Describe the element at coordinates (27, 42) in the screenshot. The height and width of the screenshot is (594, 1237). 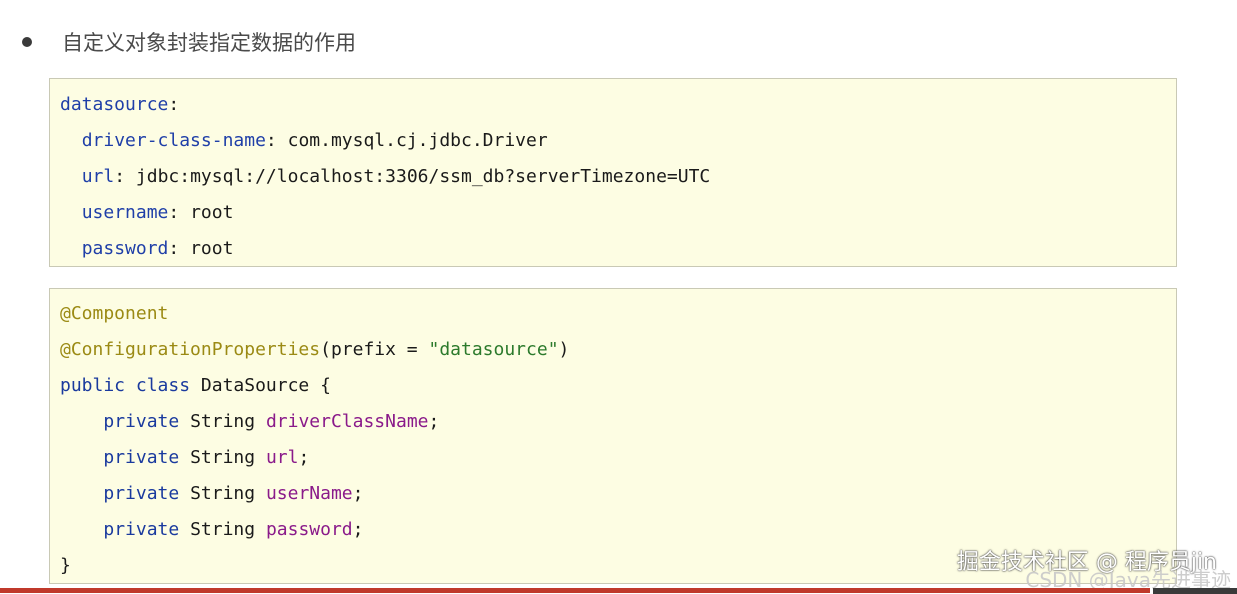
I see `bullet-icon` at that location.